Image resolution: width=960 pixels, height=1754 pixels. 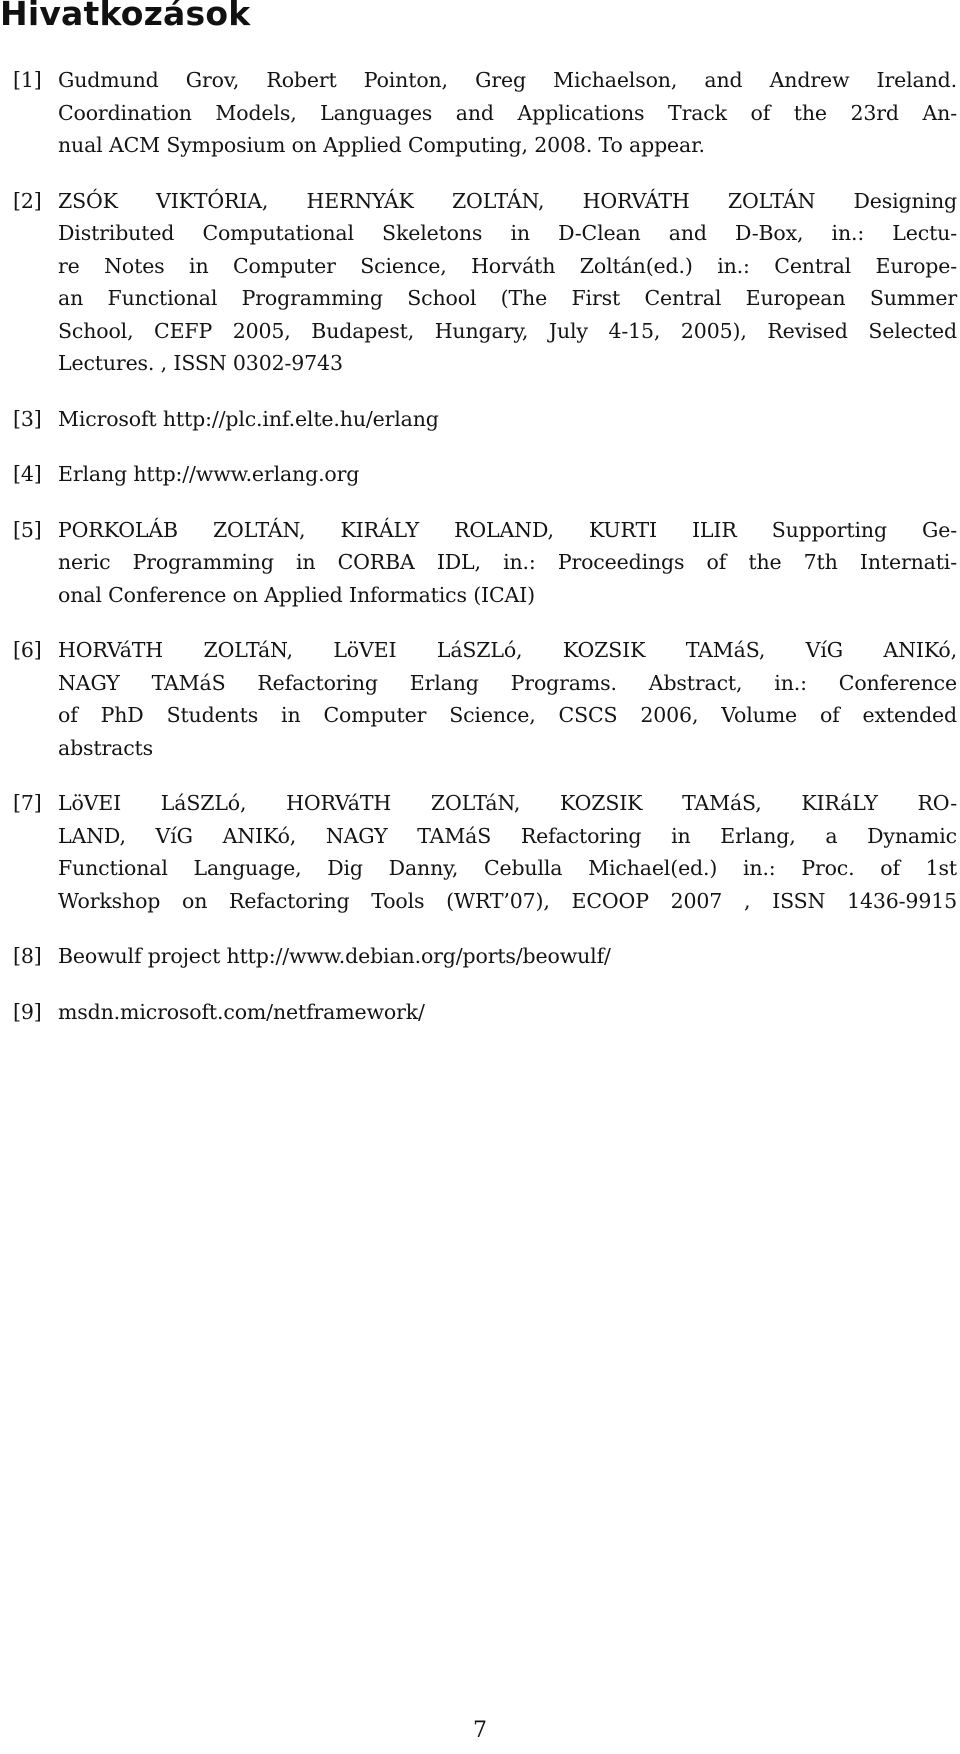 What do you see at coordinates (27, 200) in the screenshot?
I see `reference-label: [2]` at bounding box center [27, 200].